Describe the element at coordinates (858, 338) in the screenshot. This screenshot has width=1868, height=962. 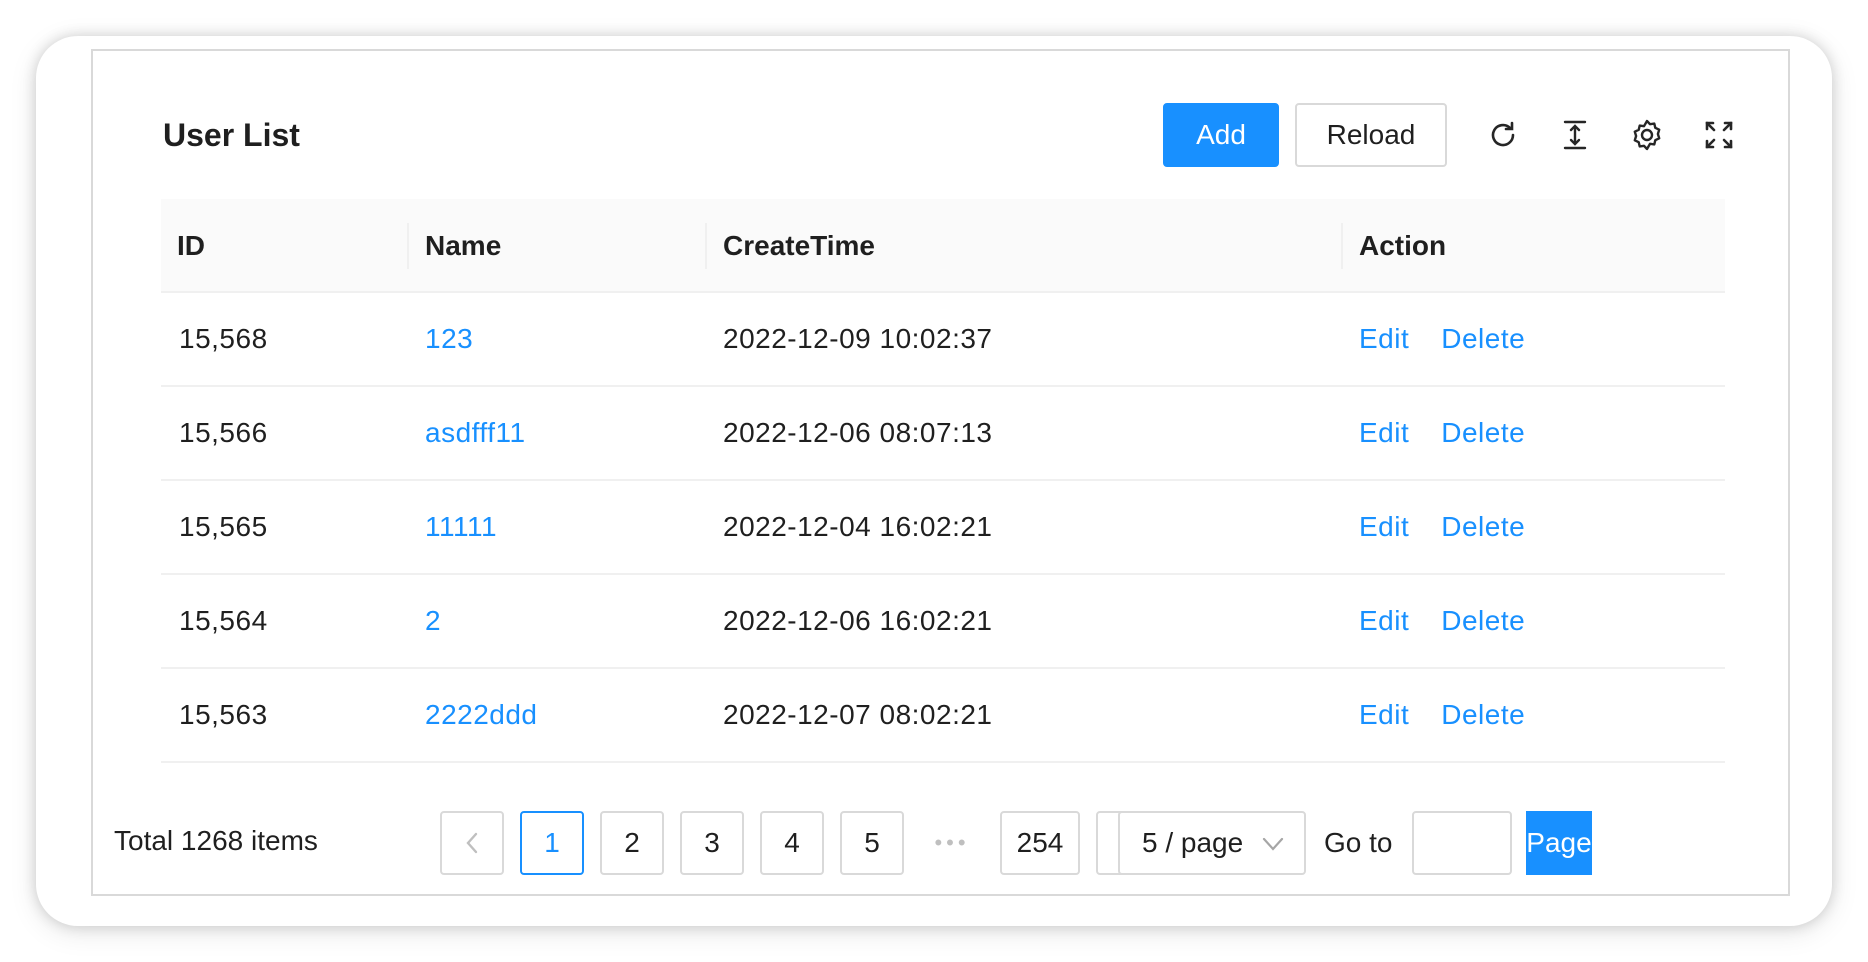
I see `cell-create-time: 2022-12-09 10:02:37` at that location.